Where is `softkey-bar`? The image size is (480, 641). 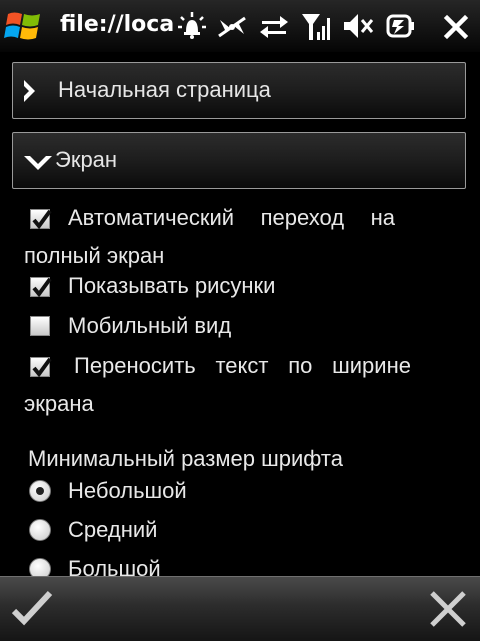
softkey-bar is located at coordinates (240, 608).